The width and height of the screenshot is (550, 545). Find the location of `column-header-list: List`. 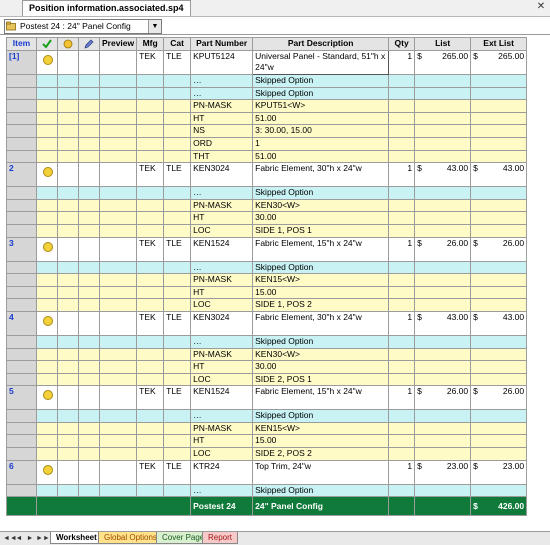

column-header-list: List is located at coordinates (443, 44).